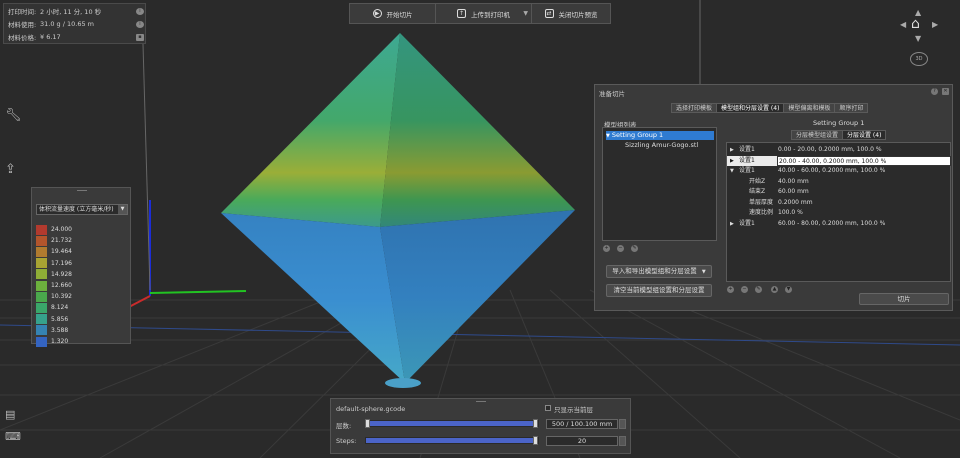 This screenshot has height=458, width=960. Describe the element at coordinates (839, 182) in the screenshot. I see `layer-row: 开始Z 40.00 mm` at that location.